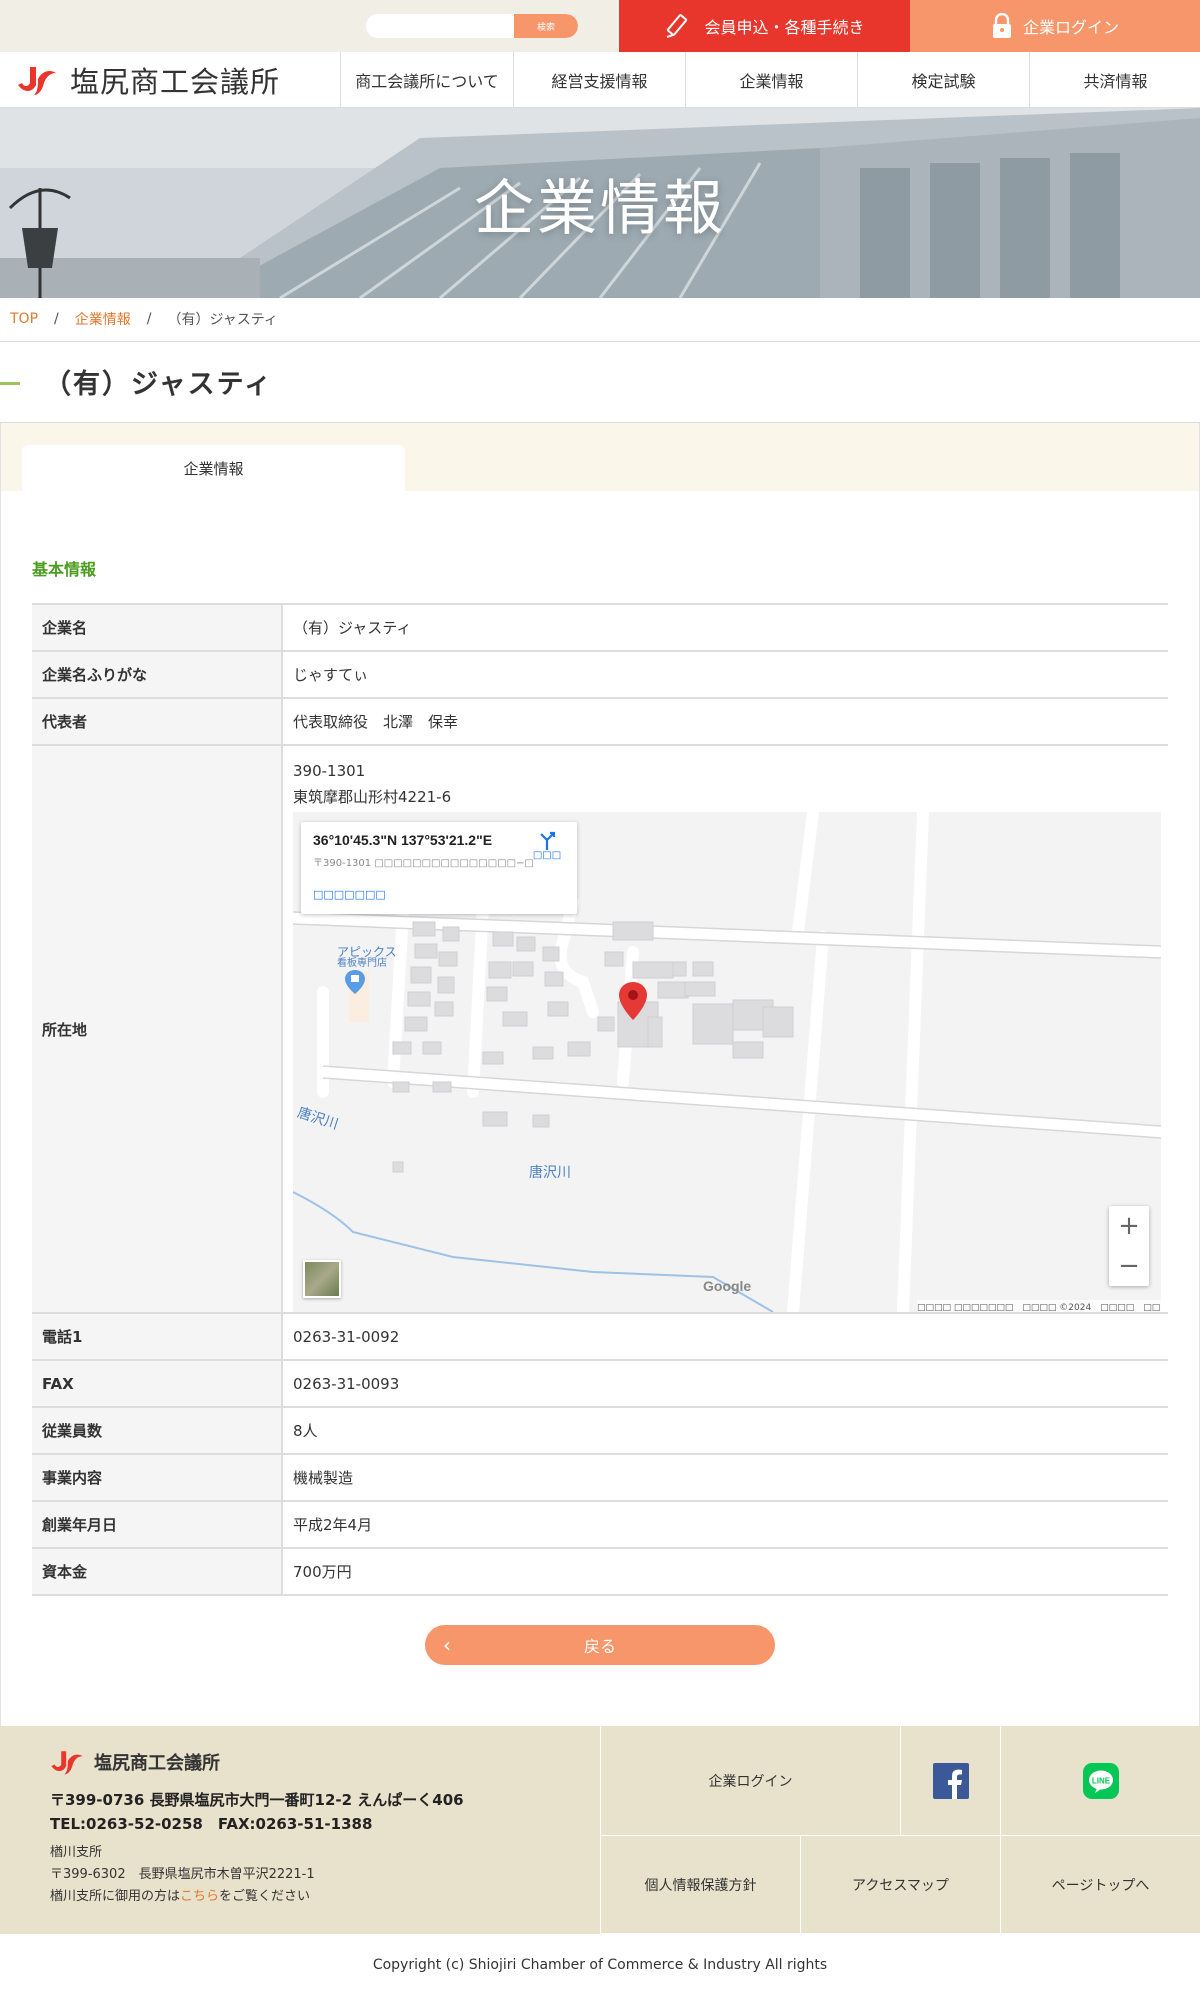  Describe the element at coordinates (441, 26) in the screenshot. I see `search-input` at that location.